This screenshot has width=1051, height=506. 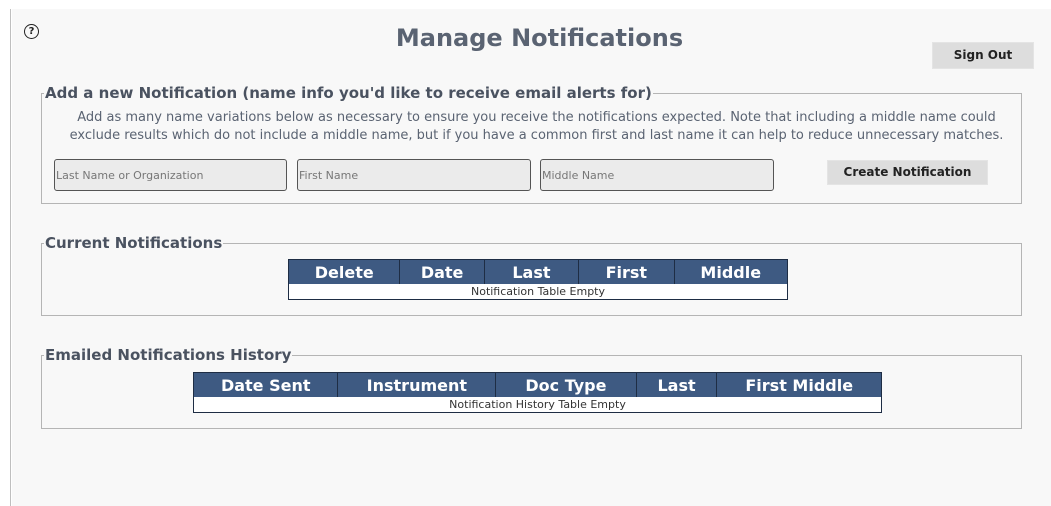 I want to click on empty-table-message: Notification Table Empty, so click(x=538, y=292).